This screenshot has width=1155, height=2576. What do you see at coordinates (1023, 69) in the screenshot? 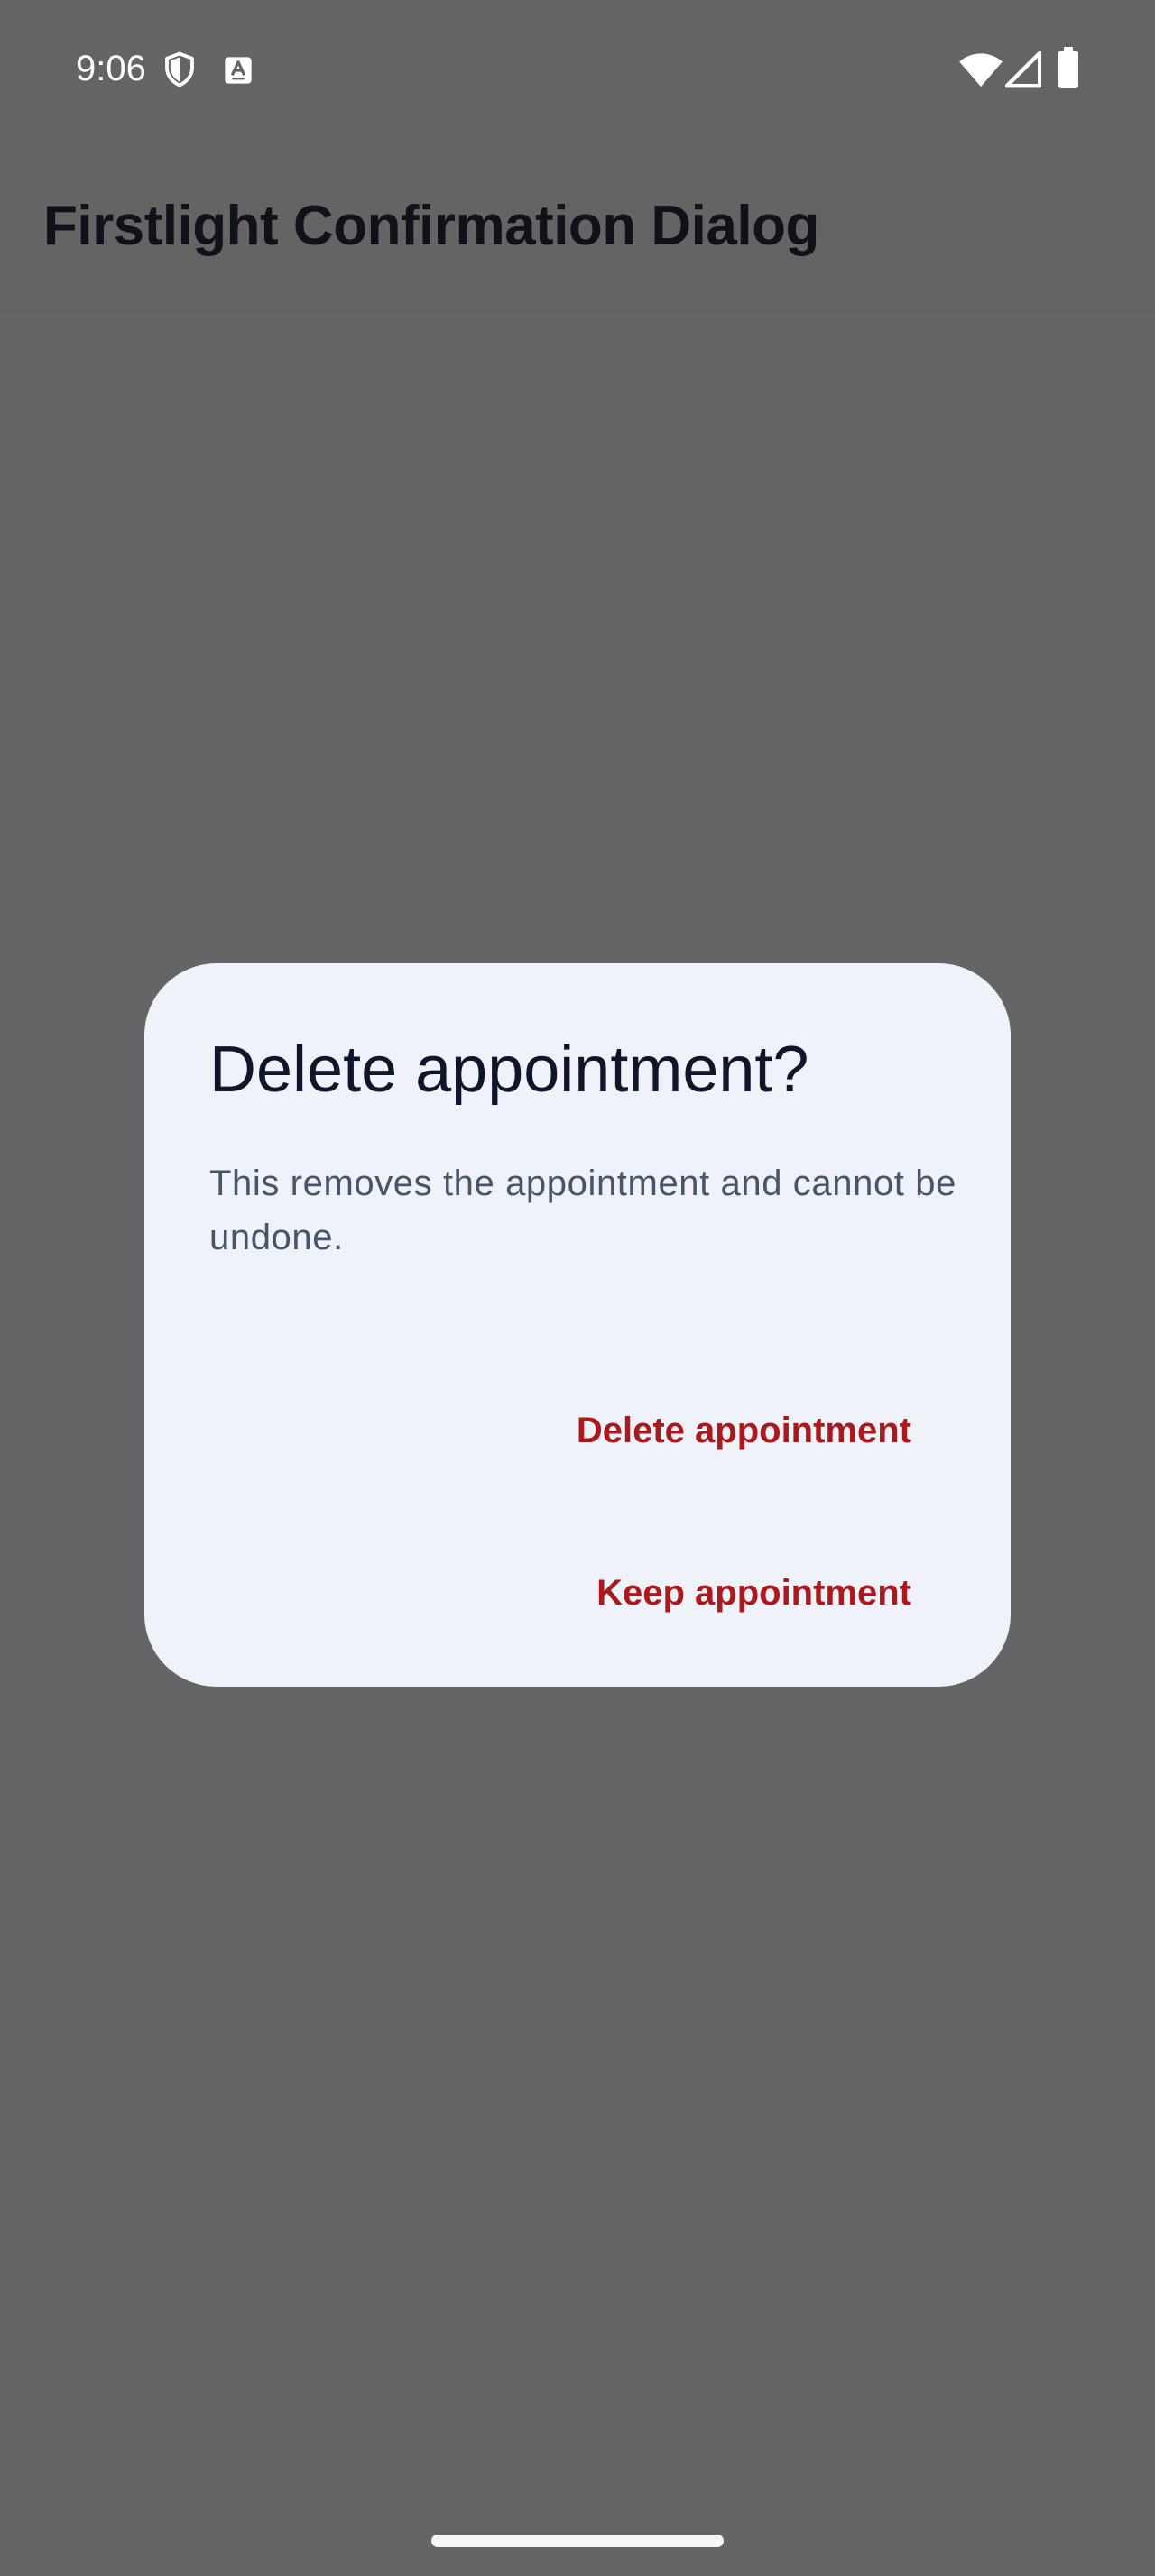
I see `cell-signal-icon` at bounding box center [1023, 69].